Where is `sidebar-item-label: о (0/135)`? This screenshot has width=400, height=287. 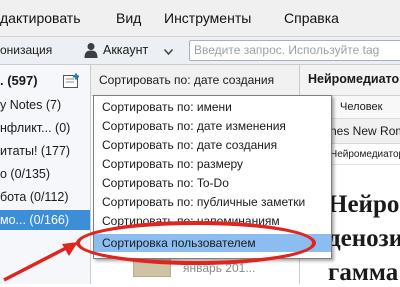
sidebar-item-label: о (0/135) is located at coordinates (25, 174).